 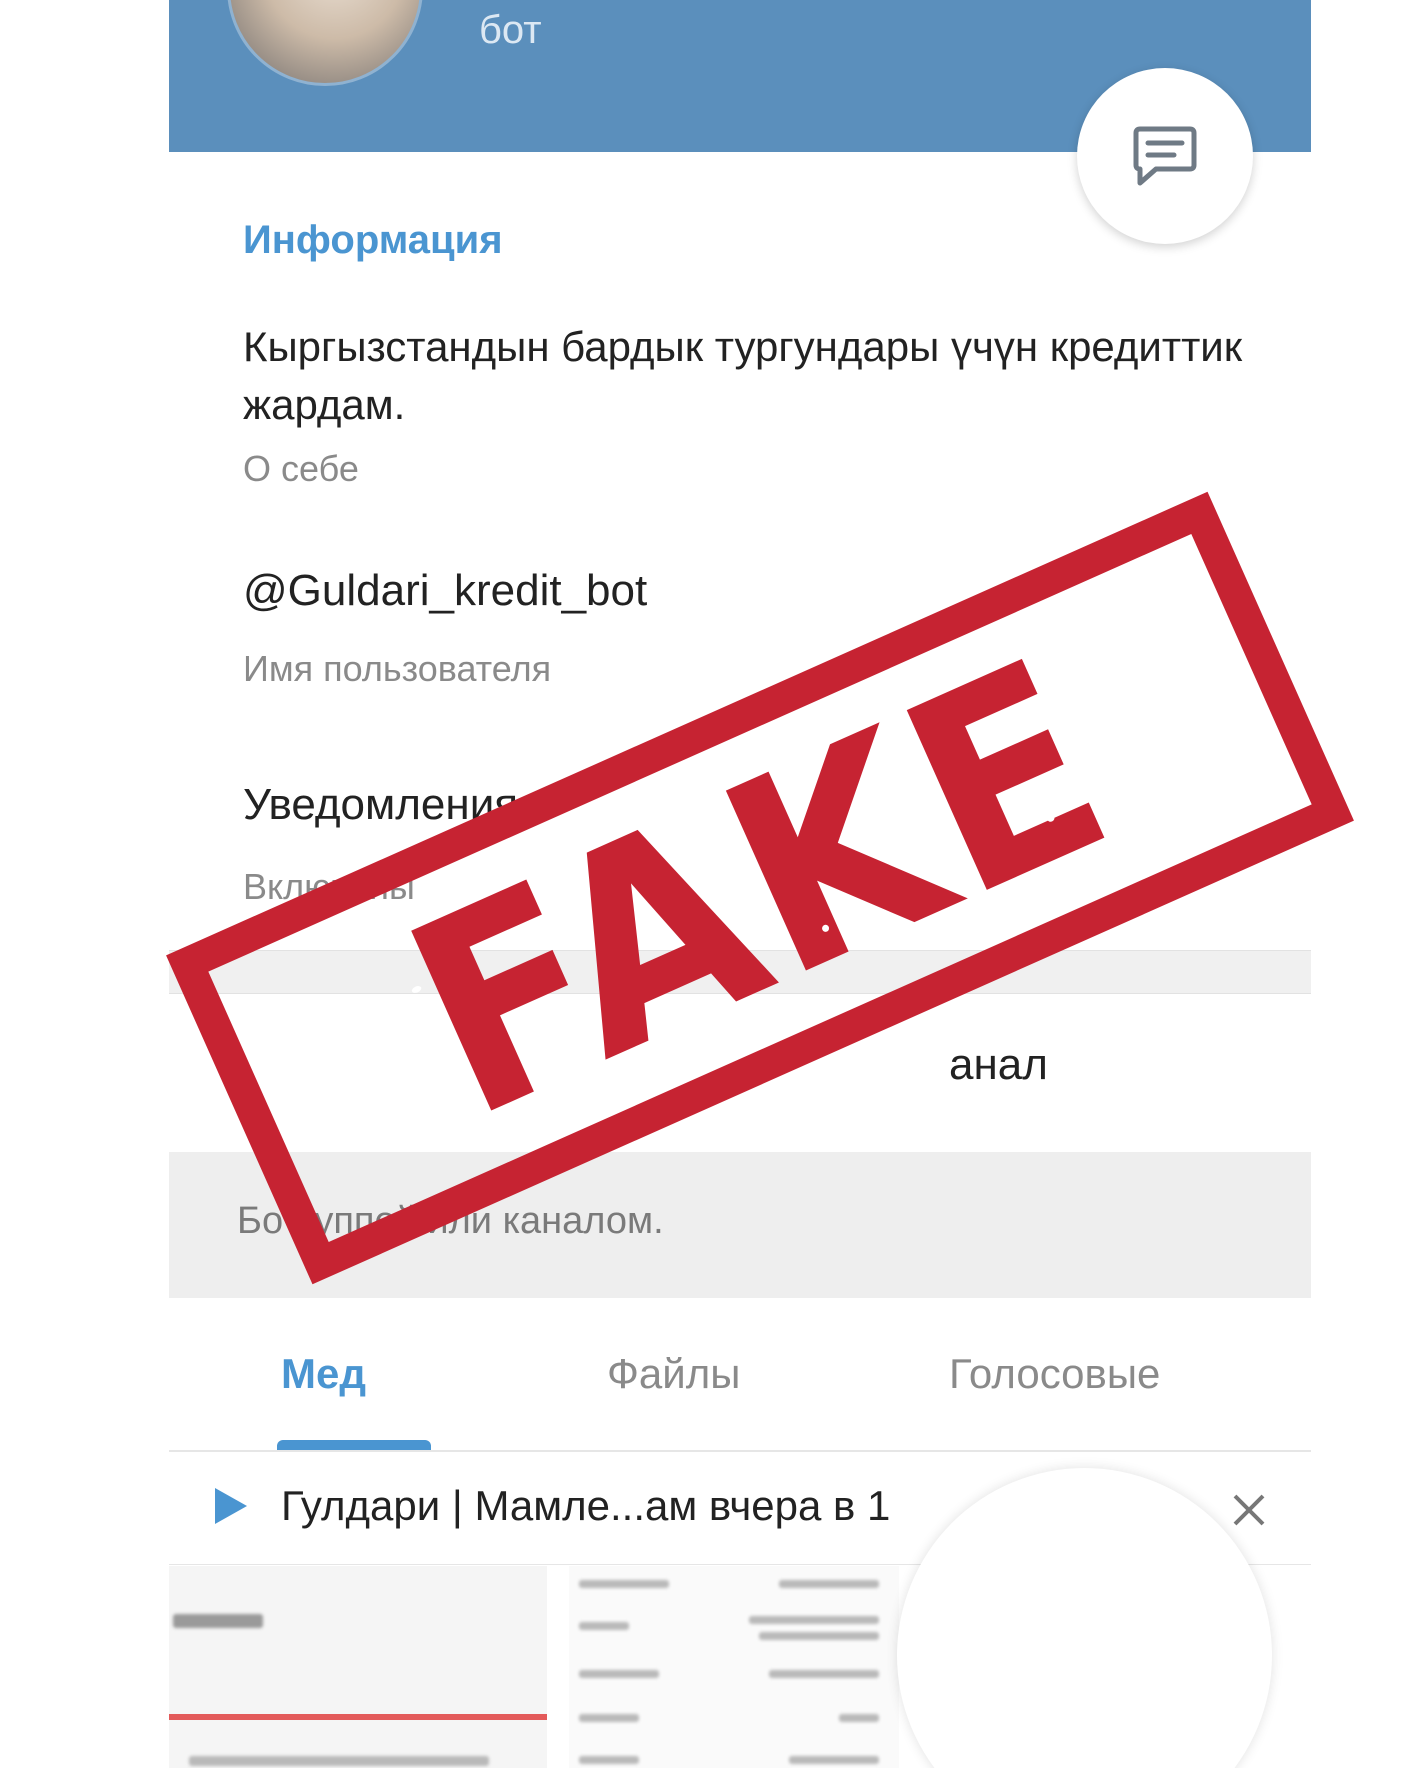 I want to click on tab-files: Файлы, so click(x=673, y=1374).